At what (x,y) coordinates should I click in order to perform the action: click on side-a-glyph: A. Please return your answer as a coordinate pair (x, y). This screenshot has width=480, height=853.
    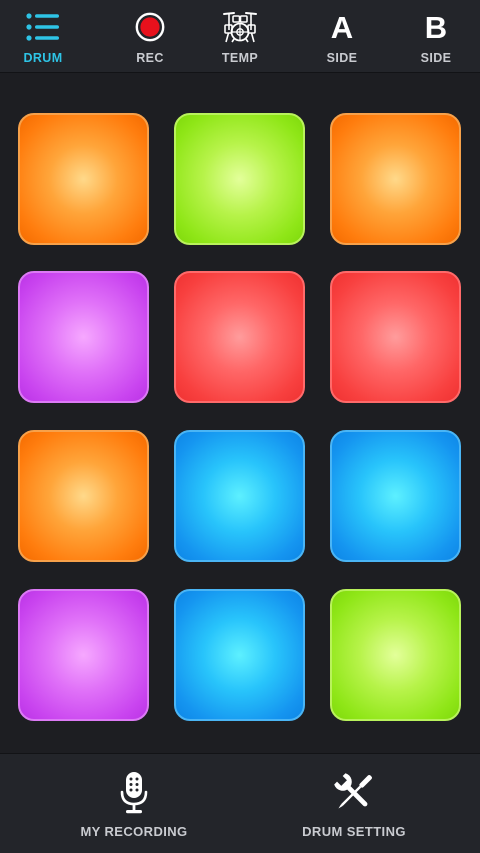
    Looking at the image, I should click on (342, 27).